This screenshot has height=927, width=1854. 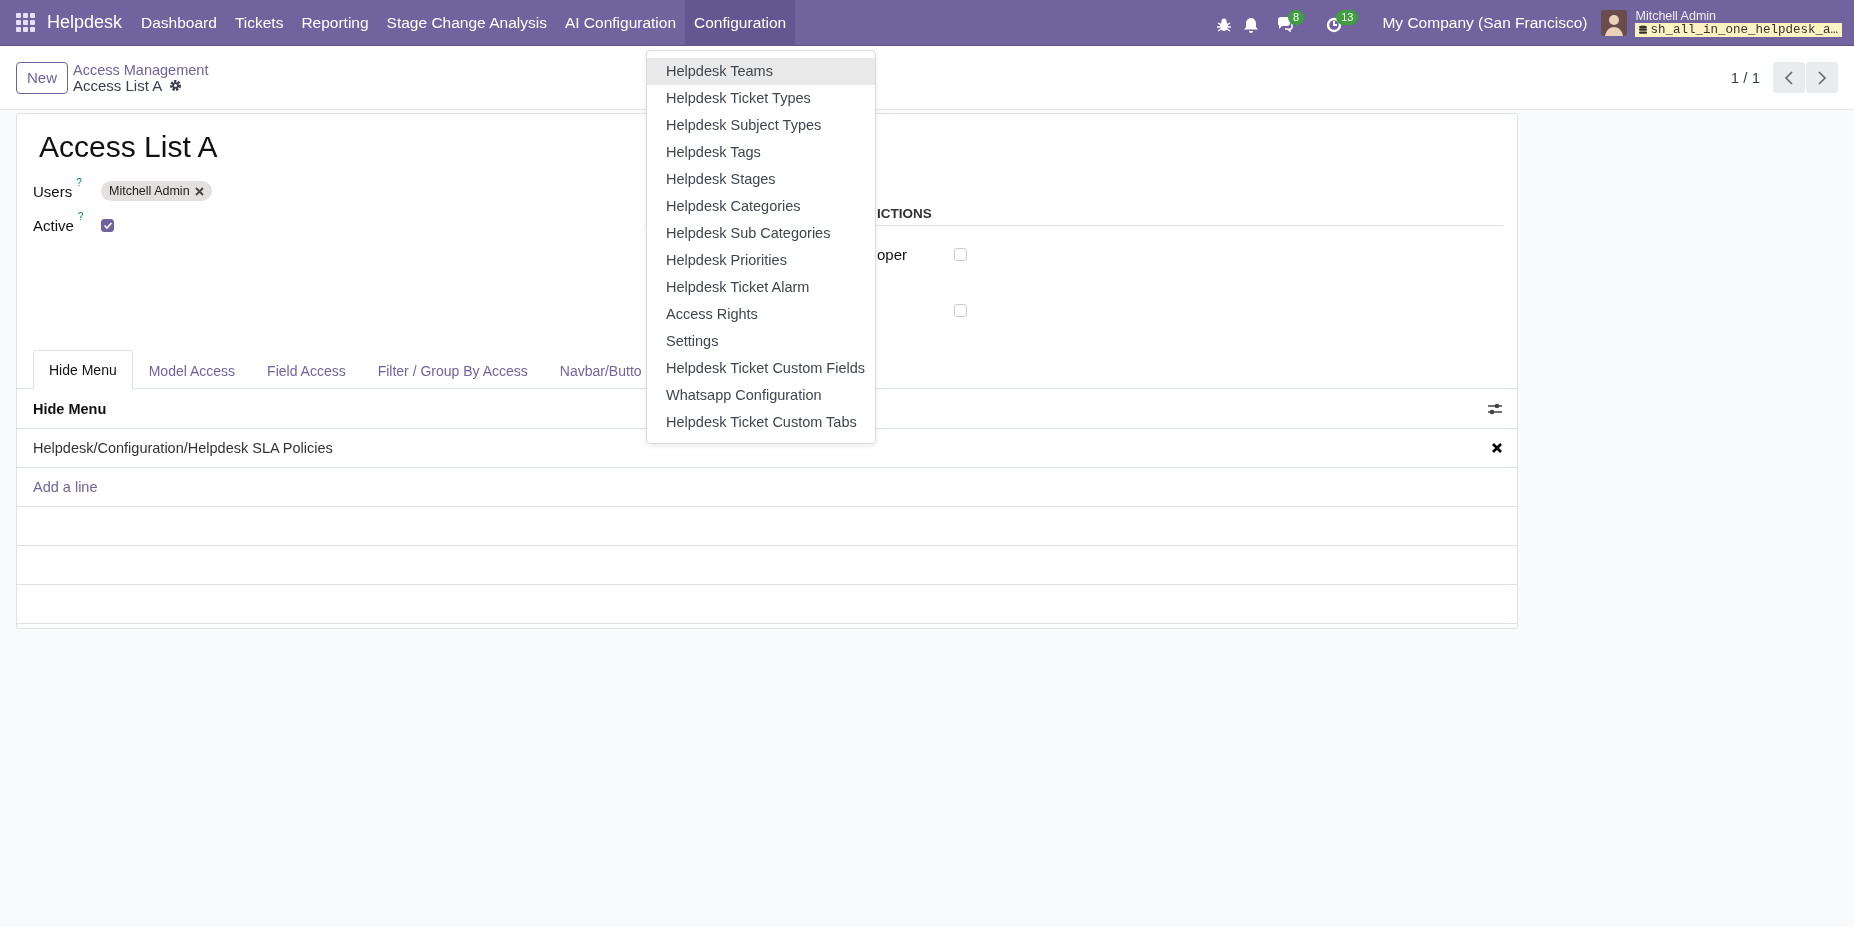 What do you see at coordinates (1286, 24) in the screenshot?
I see `chat-icon` at bounding box center [1286, 24].